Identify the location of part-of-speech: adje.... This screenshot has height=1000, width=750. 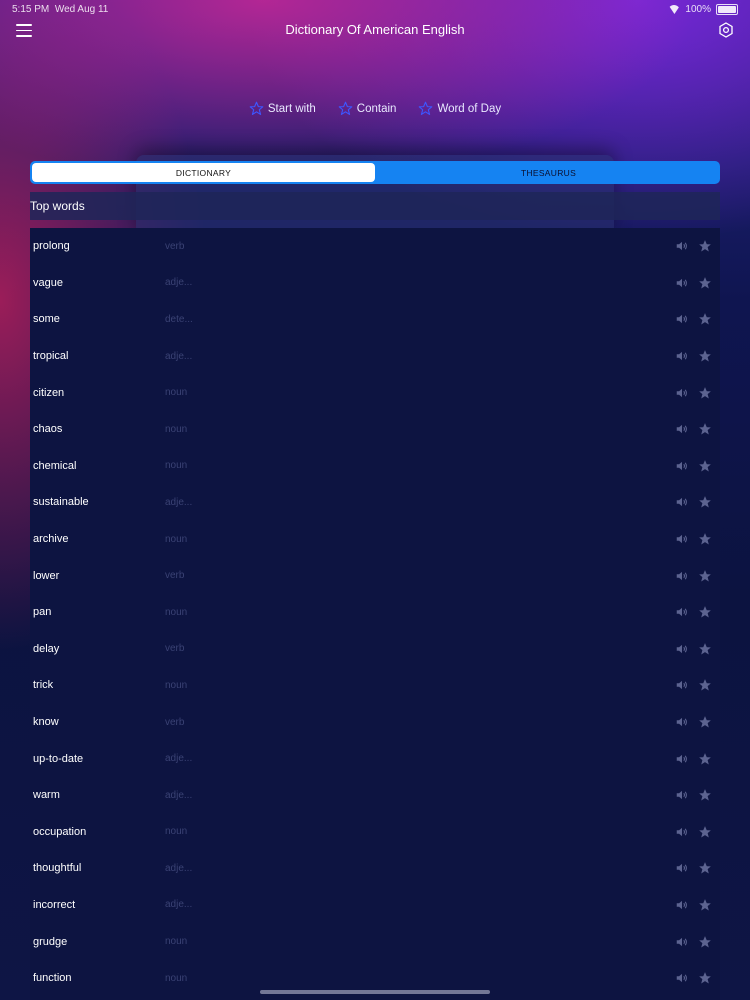
(179, 356).